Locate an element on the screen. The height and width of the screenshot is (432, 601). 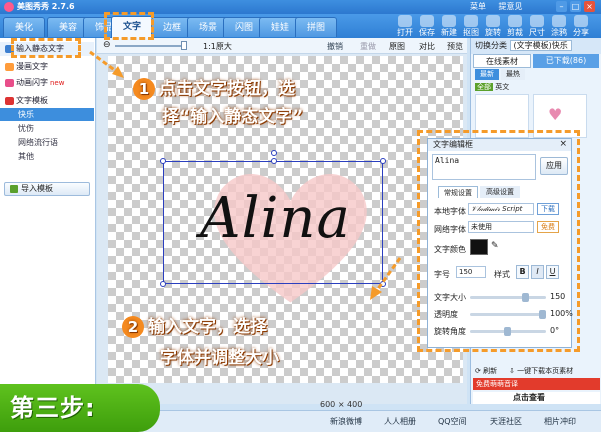
tab-advanced: 高级设置 is located at coordinates (500, 192).